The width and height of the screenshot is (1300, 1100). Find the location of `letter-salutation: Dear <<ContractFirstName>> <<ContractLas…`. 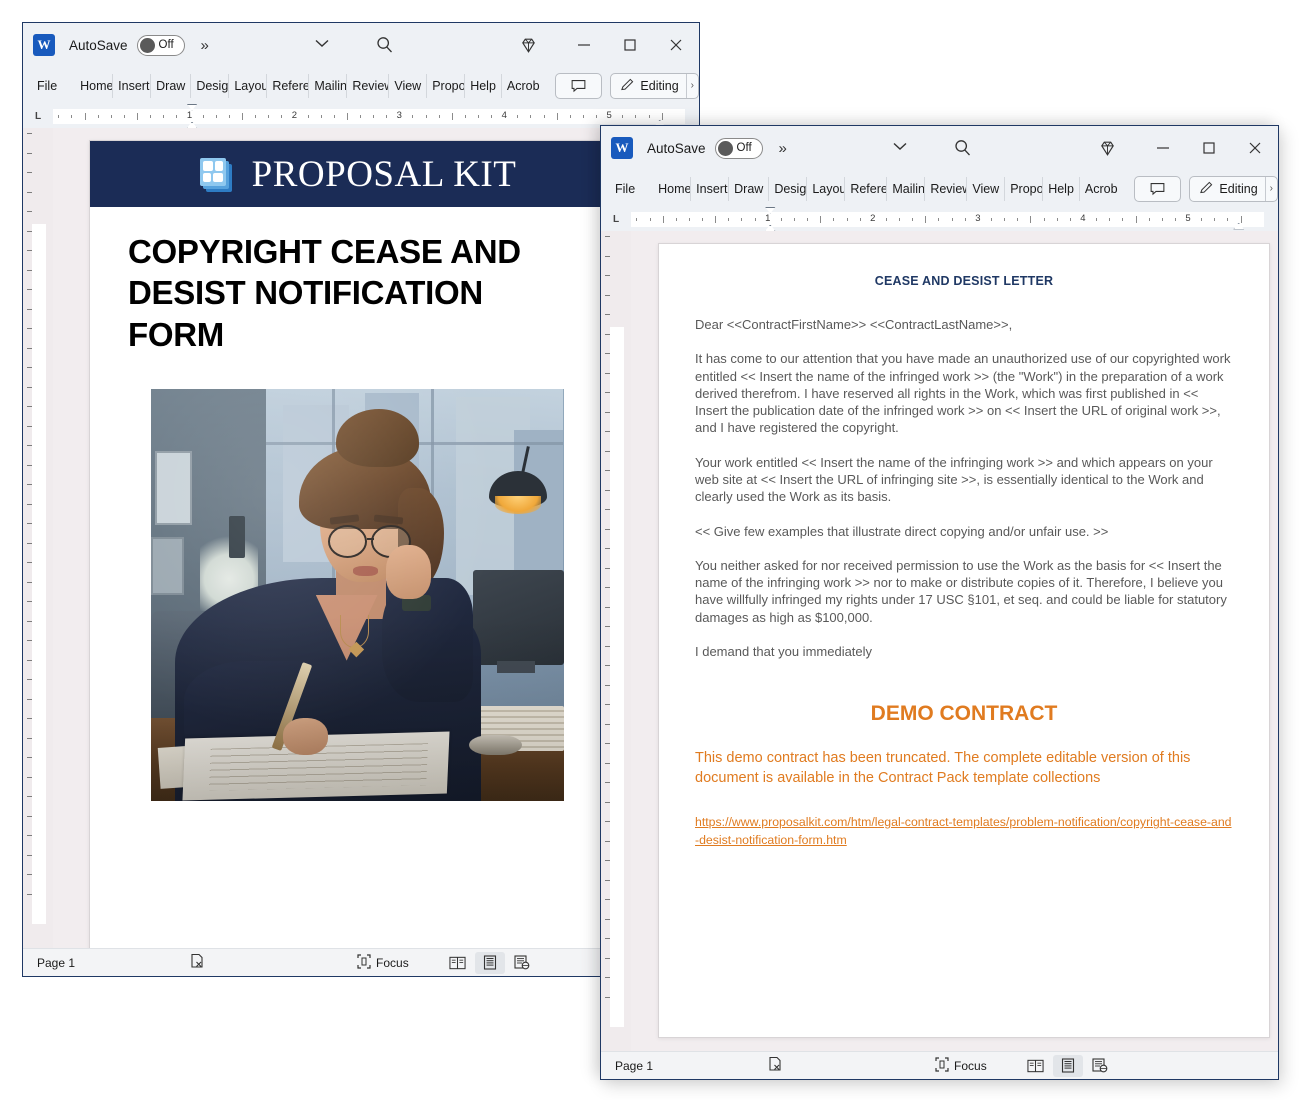

letter-salutation: Dear <<ContractFirstName>> <<ContractLas… is located at coordinates (854, 324).